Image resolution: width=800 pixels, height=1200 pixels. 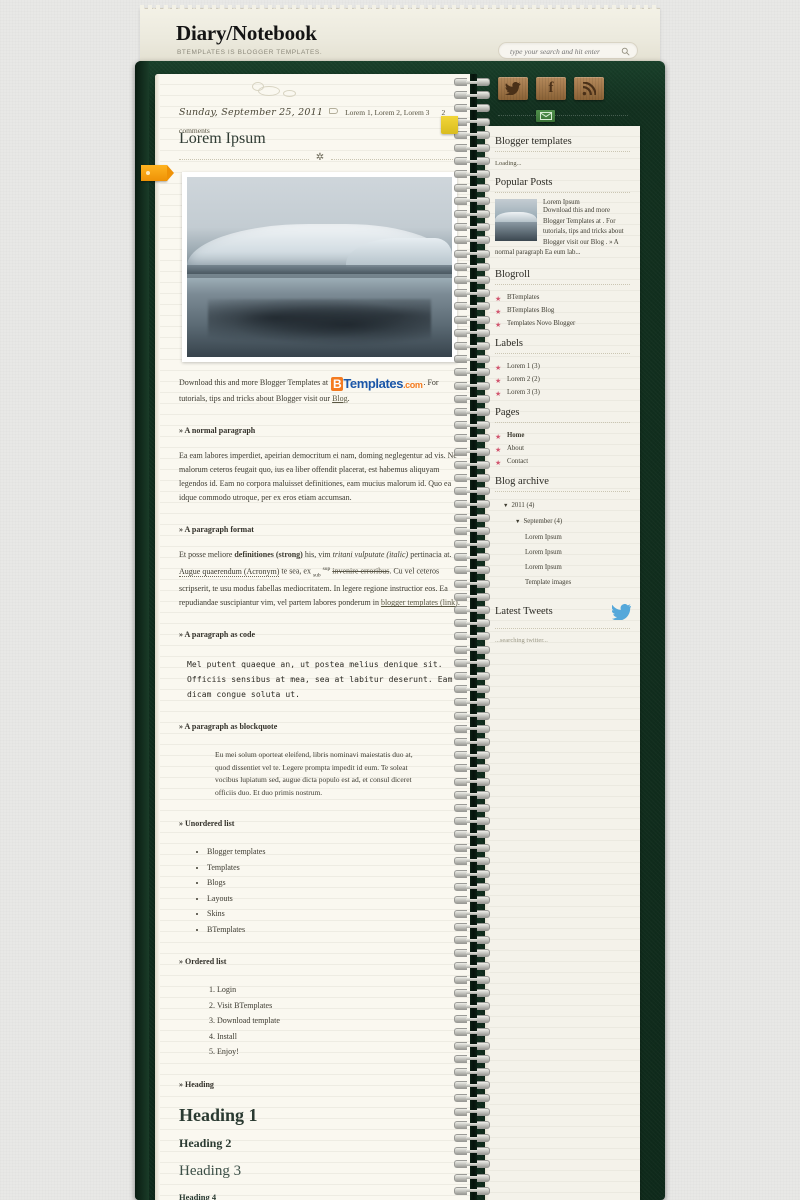 What do you see at coordinates (562, 461) in the screenshot?
I see `list-item: ★ Contact` at bounding box center [562, 461].